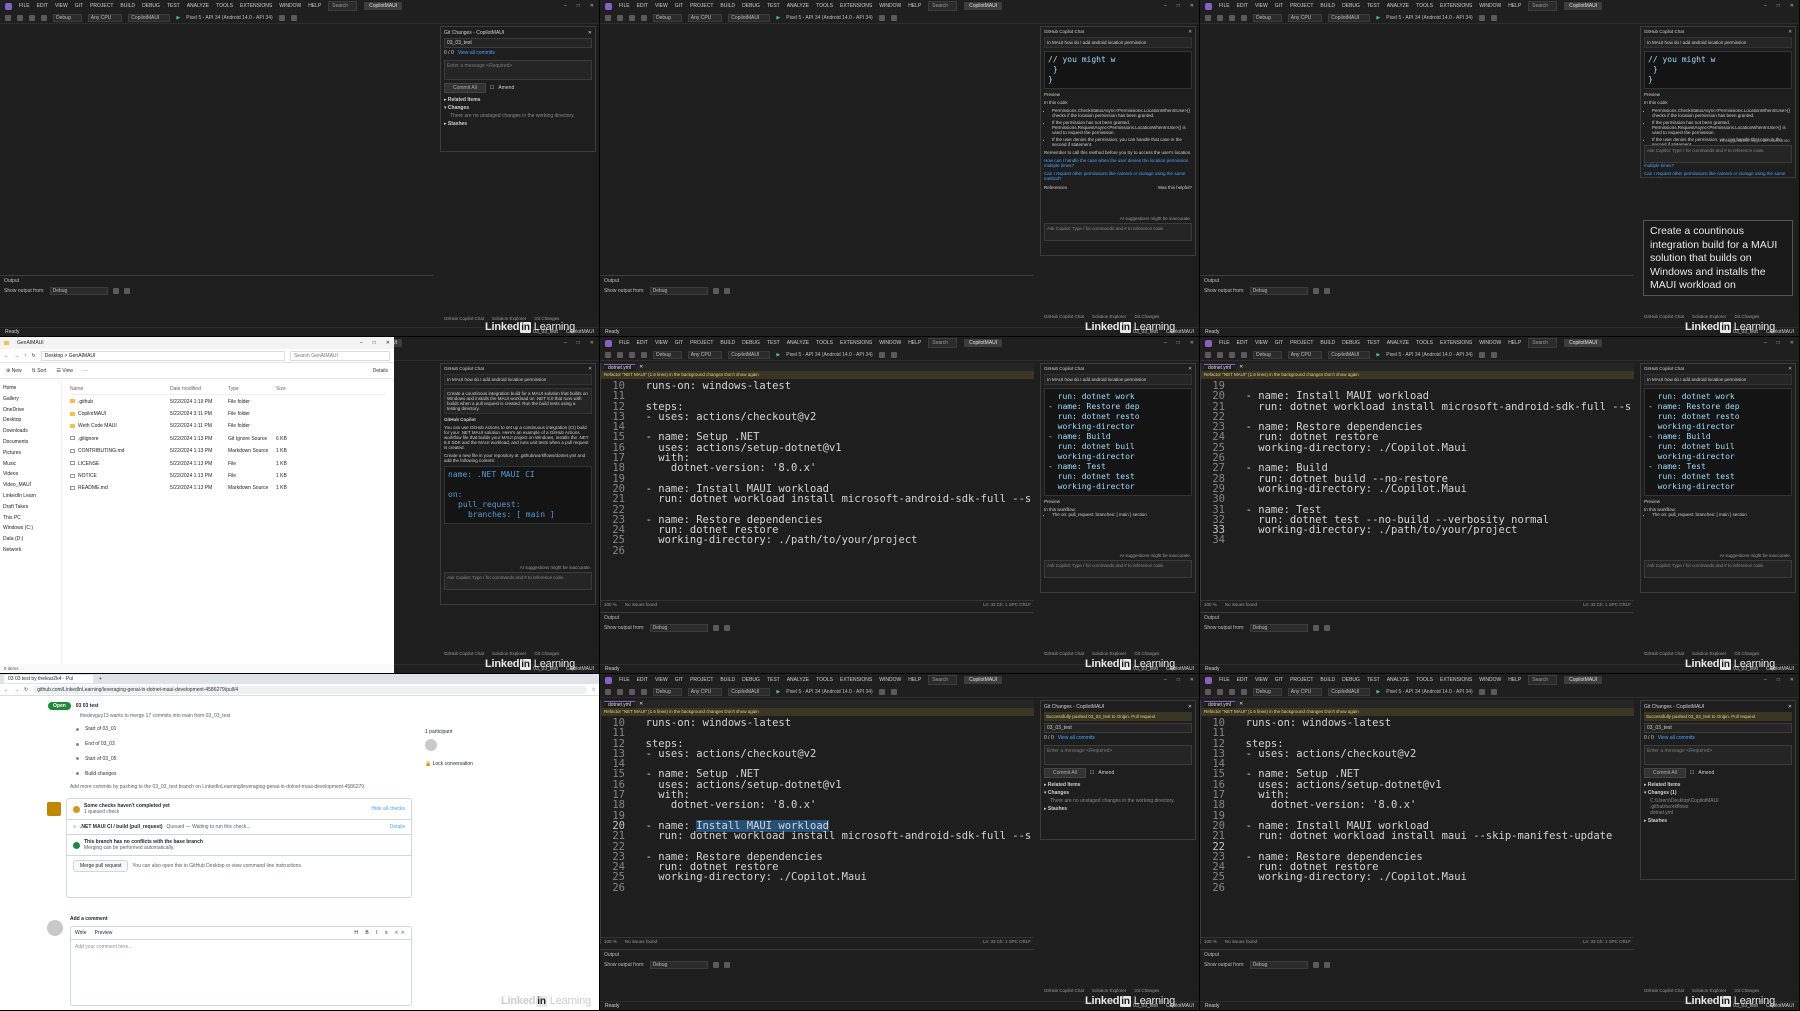 This screenshot has width=1800, height=1011. I want to click on amend-checkbox: ☐, so click(1692, 773).